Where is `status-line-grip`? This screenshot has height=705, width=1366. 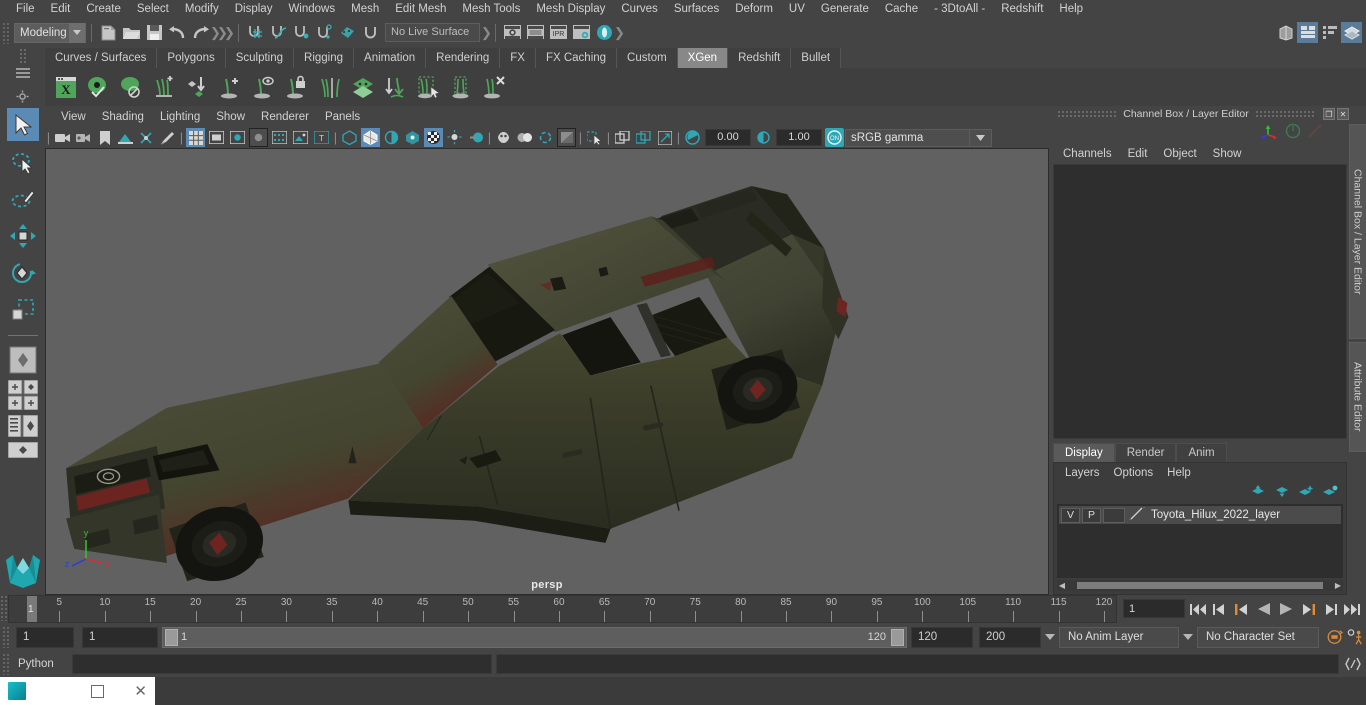 status-line-grip is located at coordinates (6, 32).